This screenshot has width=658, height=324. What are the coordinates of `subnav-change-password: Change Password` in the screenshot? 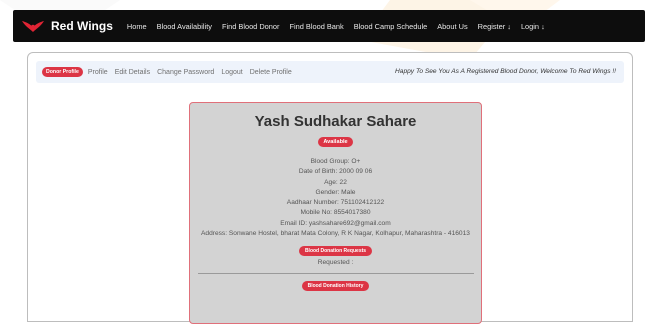 It's located at (185, 72).